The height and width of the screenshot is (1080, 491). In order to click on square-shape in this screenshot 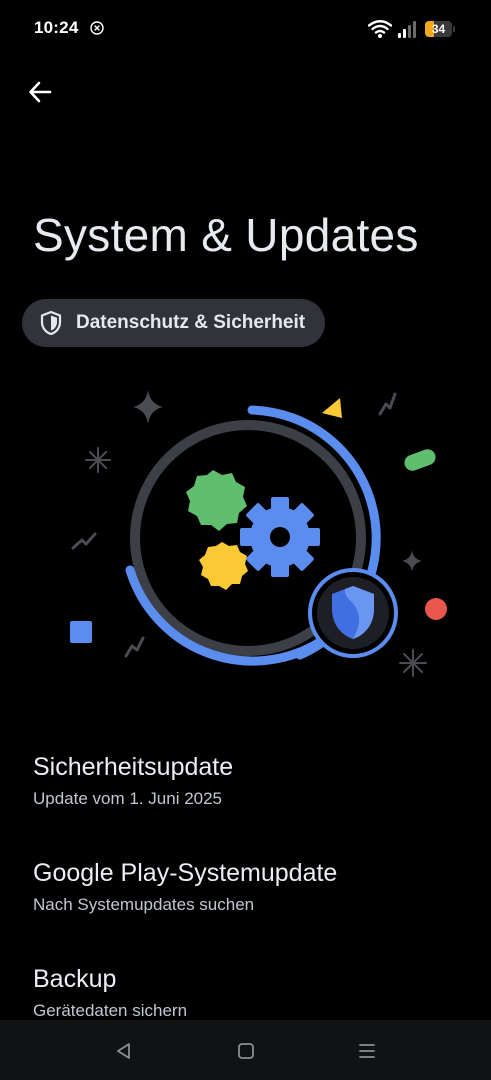, I will do `click(81, 632)`.